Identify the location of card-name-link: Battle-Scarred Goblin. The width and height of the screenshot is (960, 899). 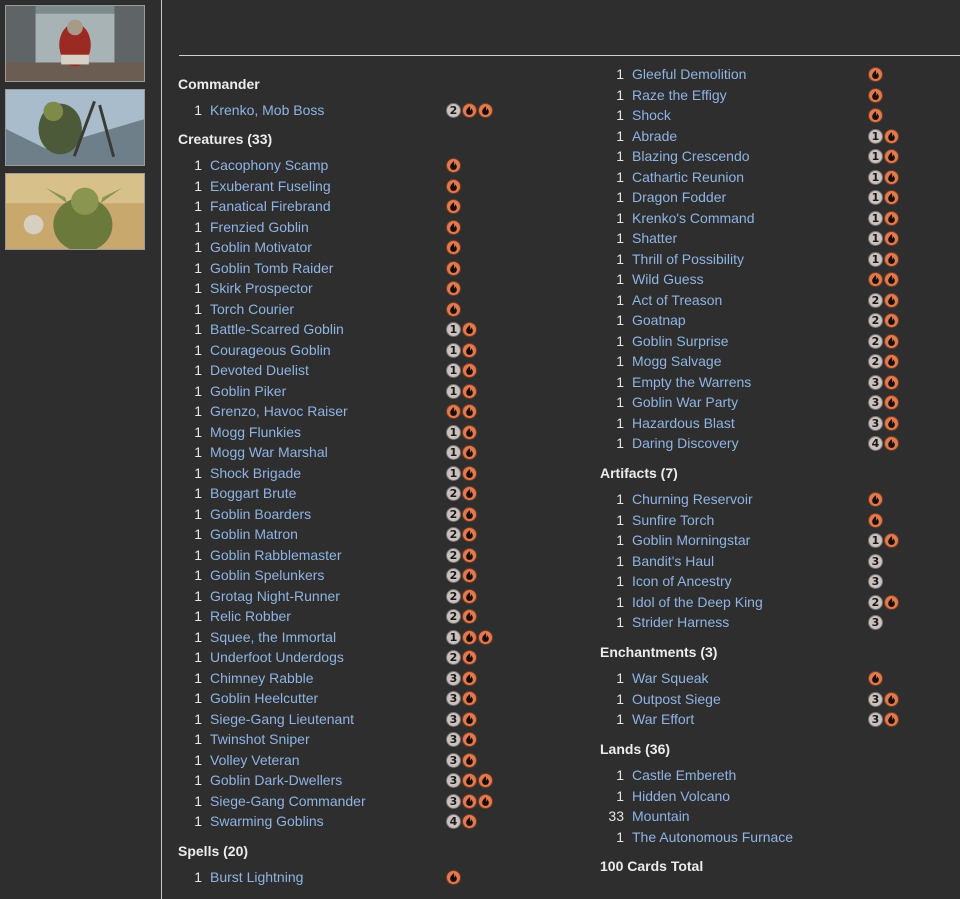
(277, 329).